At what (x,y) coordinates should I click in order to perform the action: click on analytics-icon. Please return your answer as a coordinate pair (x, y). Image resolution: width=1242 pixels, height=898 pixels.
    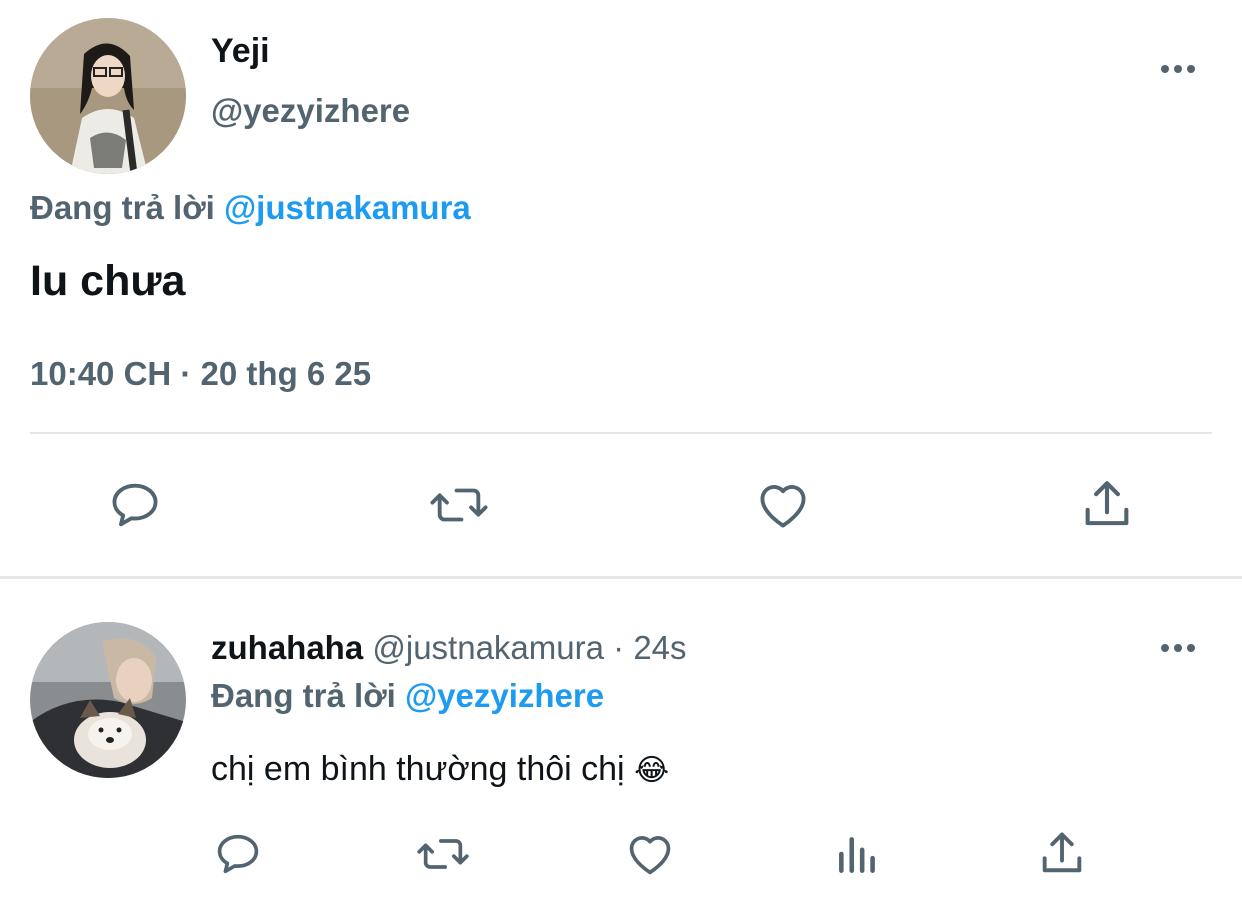
    Looking at the image, I should click on (857, 855).